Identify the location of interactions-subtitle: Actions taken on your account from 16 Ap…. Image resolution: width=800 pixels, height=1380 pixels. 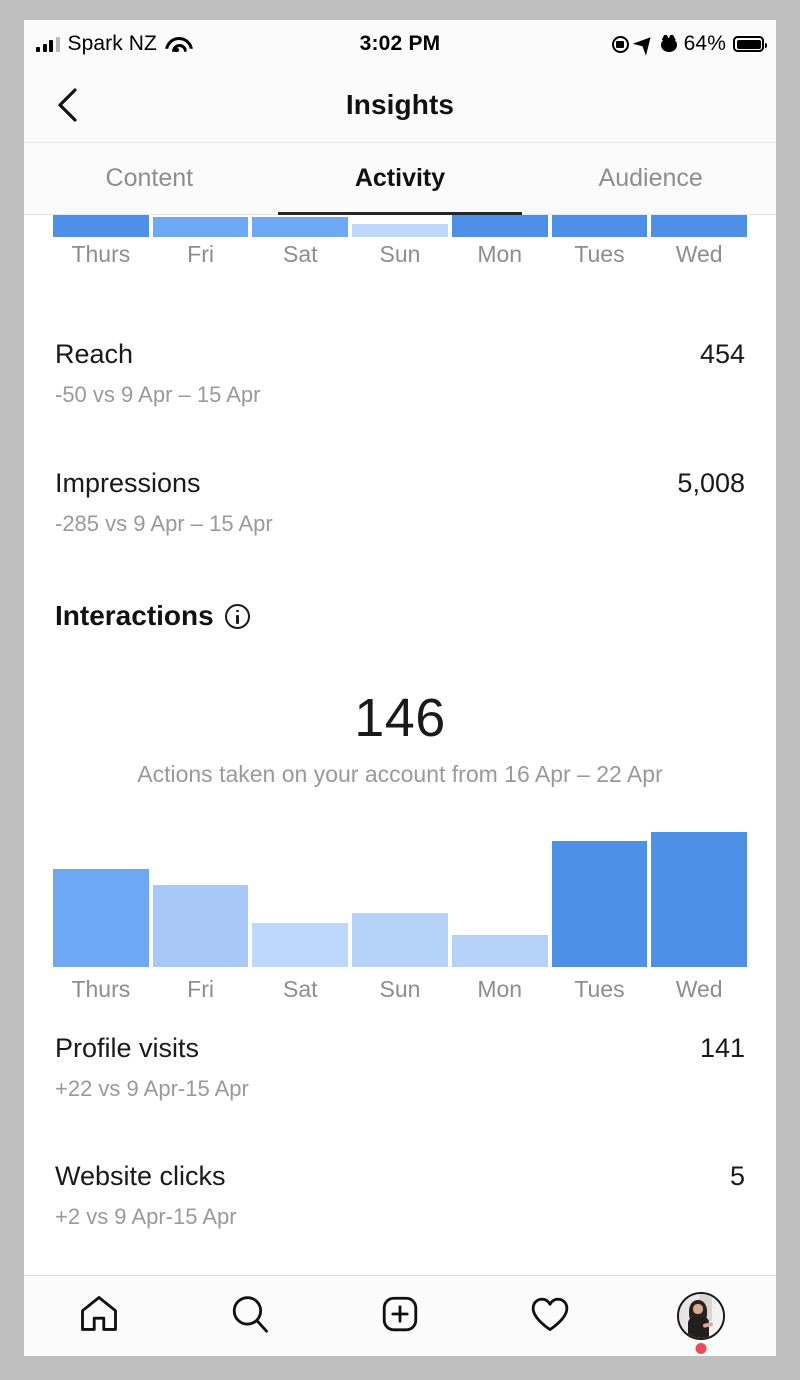
(400, 774).